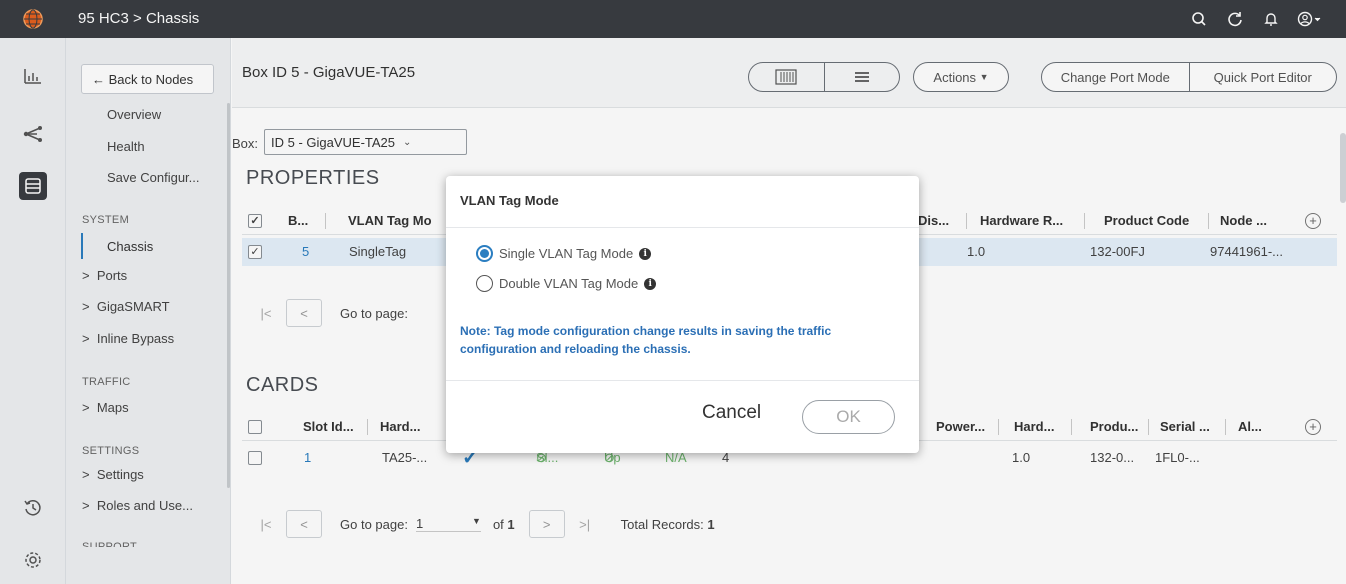 Image resolution: width=1346 pixels, height=584 pixels. What do you see at coordinates (566, 283) in the screenshot?
I see `double-vlan-option: Double VLAN Tag Mode i` at bounding box center [566, 283].